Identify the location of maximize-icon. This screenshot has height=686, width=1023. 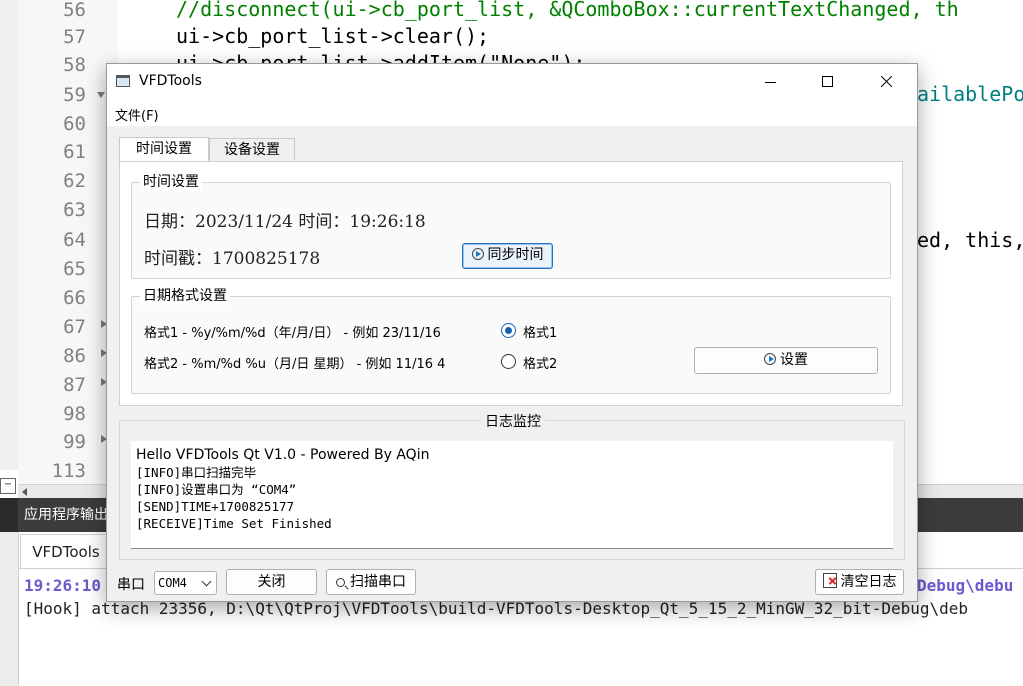
(828, 82).